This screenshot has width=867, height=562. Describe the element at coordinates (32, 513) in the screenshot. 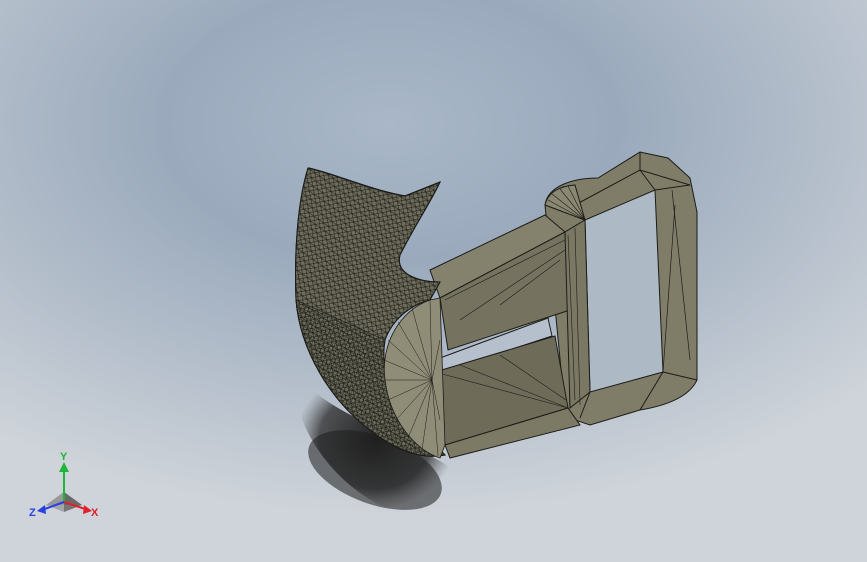

I see `triad-z-label: Z` at that location.